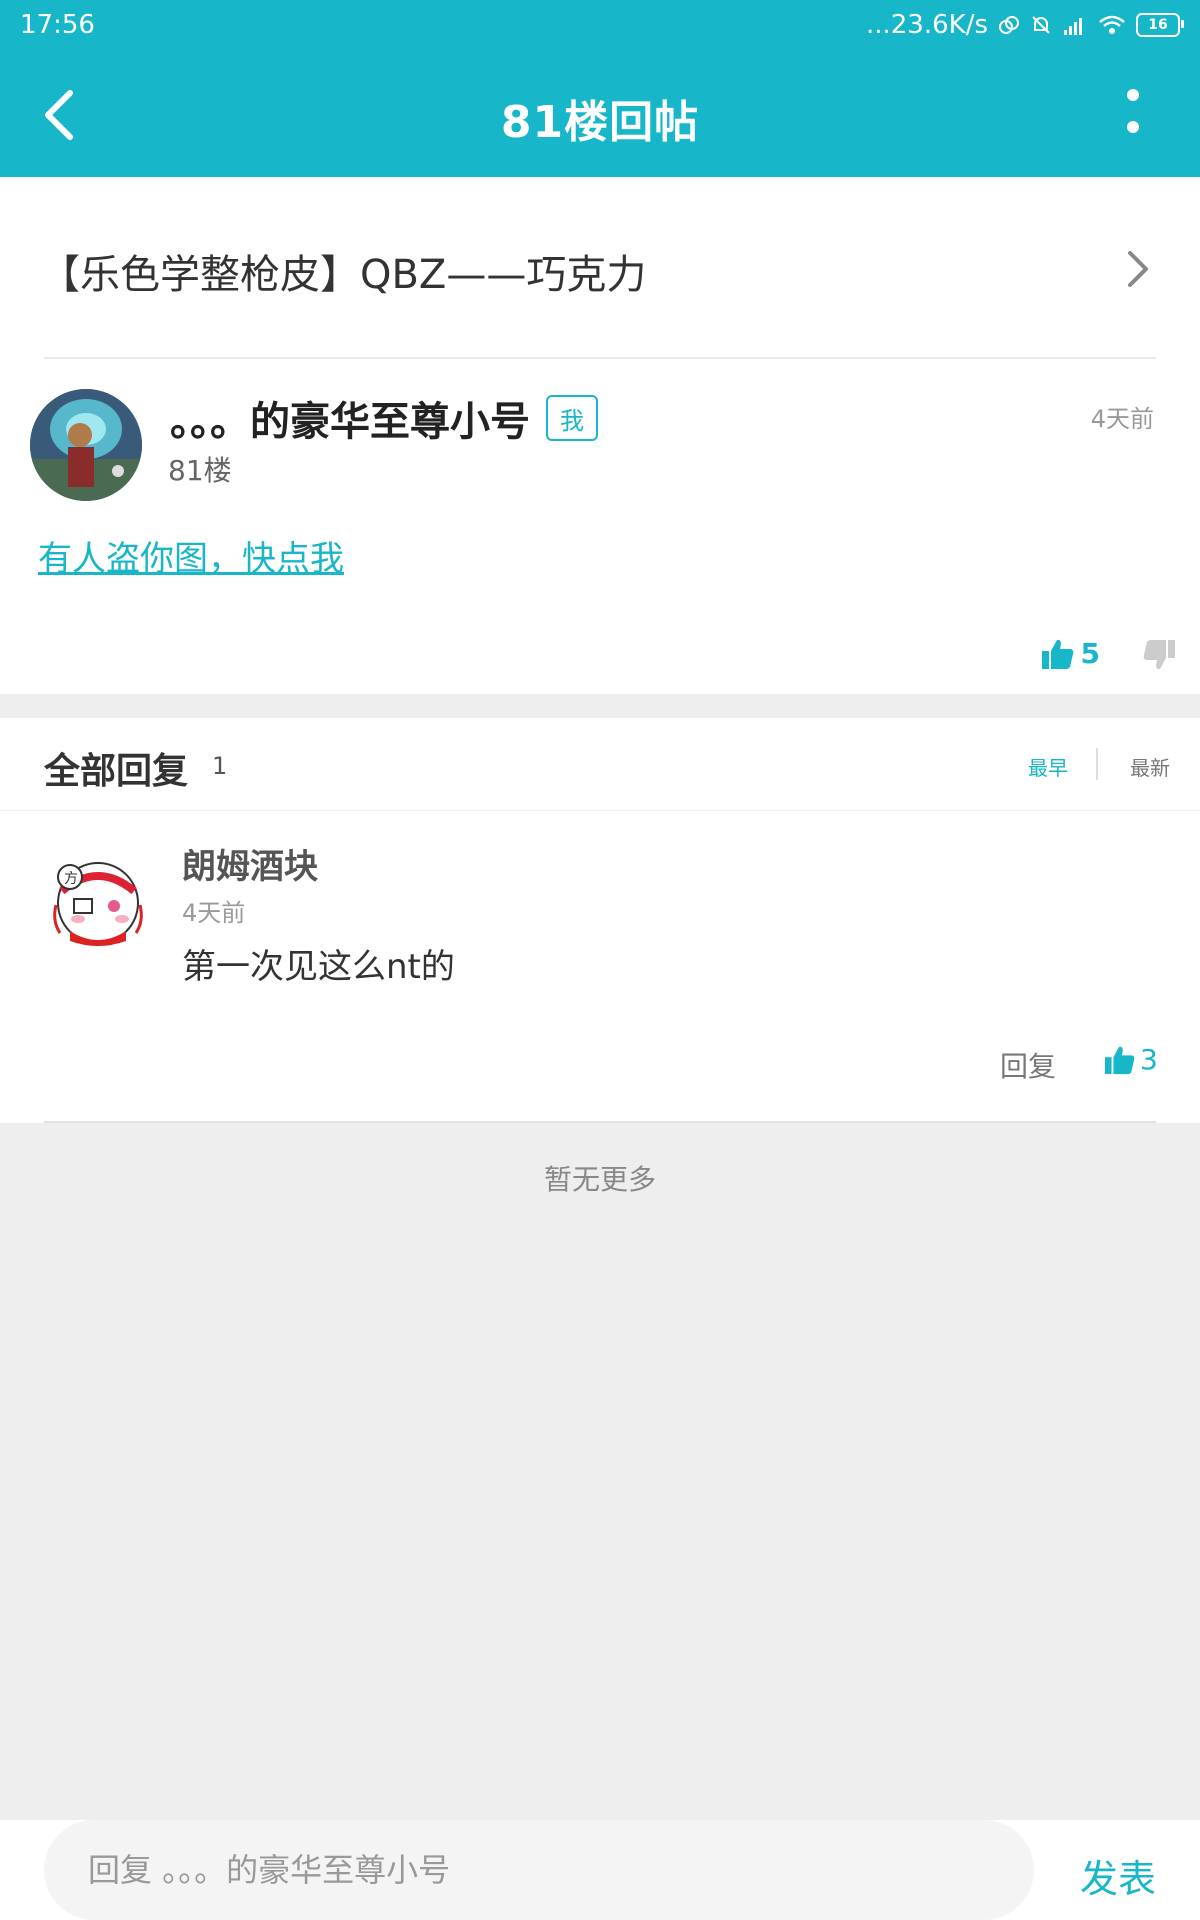 This screenshot has width=1200, height=1920. I want to click on svg-text: 方, so click(71, 879).